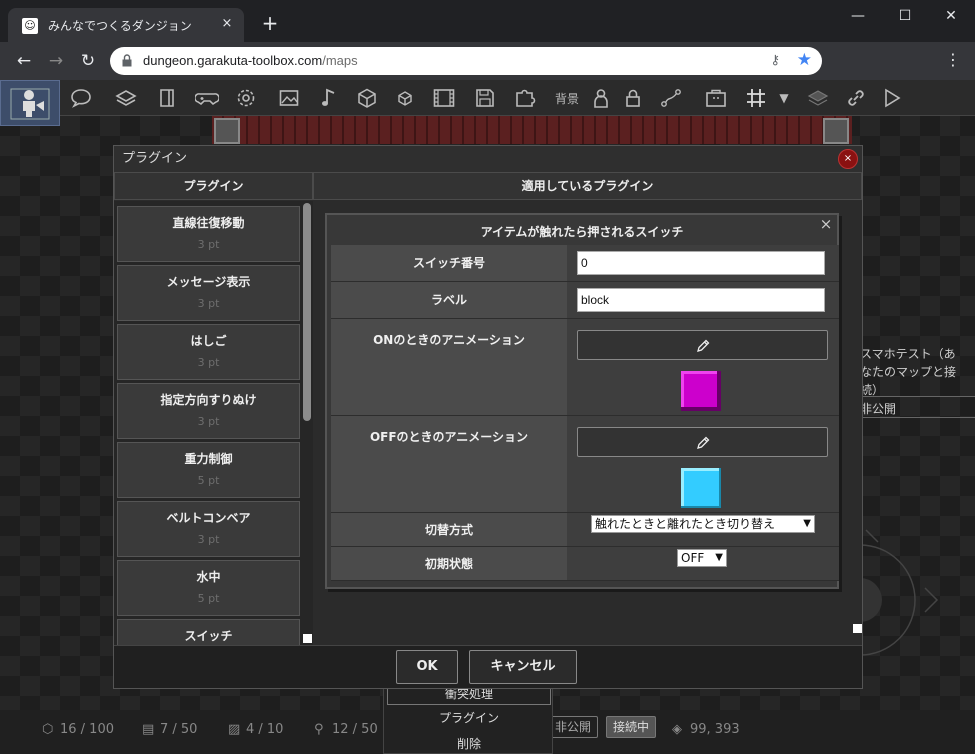 The height and width of the screenshot is (754, 975). I want to click on ok-button: OK, so click(427, 667).